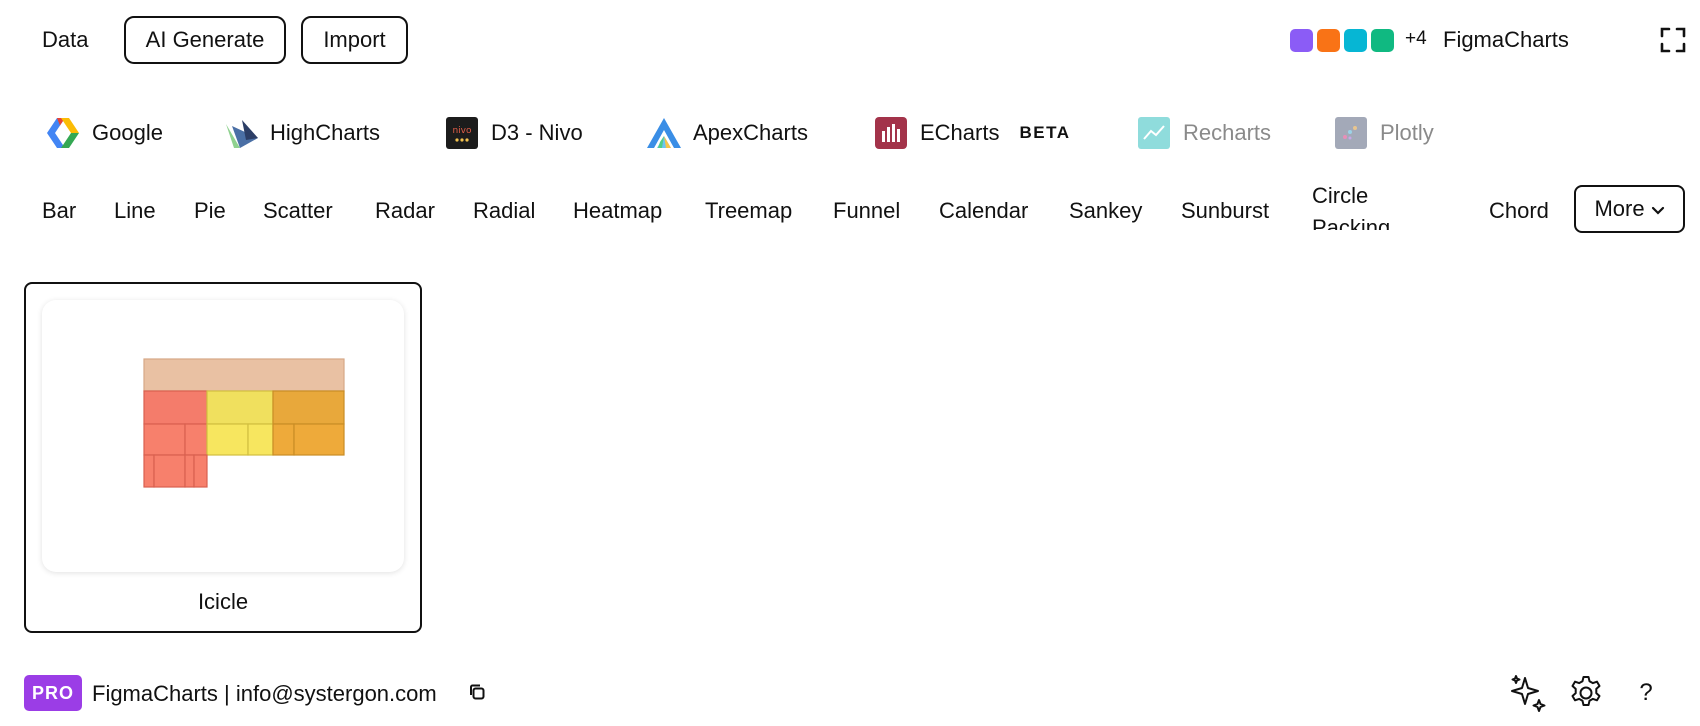 The width and height of the screenshot is (1700, 726). What do you see at coordinates (537, 132) in the screenshot?
I see `library-label: D3 - Nivo` at bounding box center [537, 132].